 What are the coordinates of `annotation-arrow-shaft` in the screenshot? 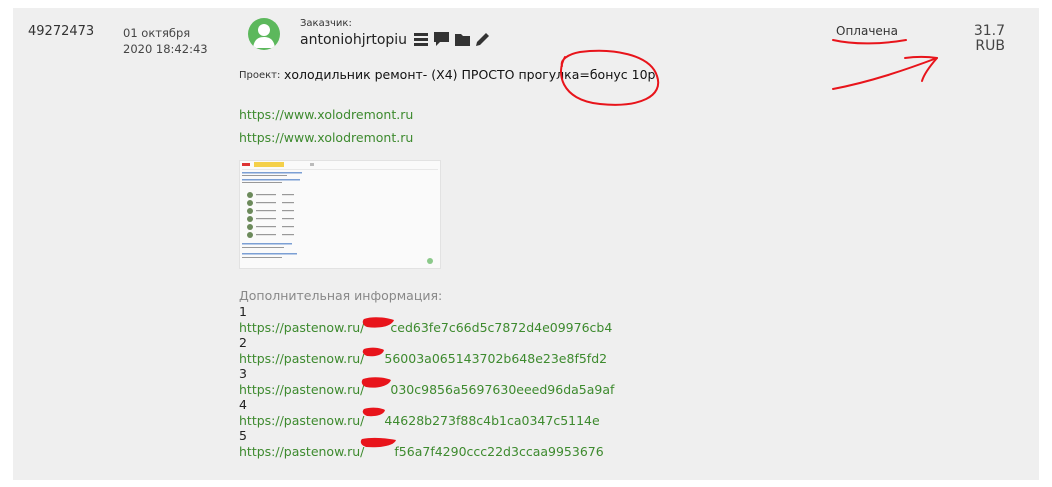 It's located at (885, 73).